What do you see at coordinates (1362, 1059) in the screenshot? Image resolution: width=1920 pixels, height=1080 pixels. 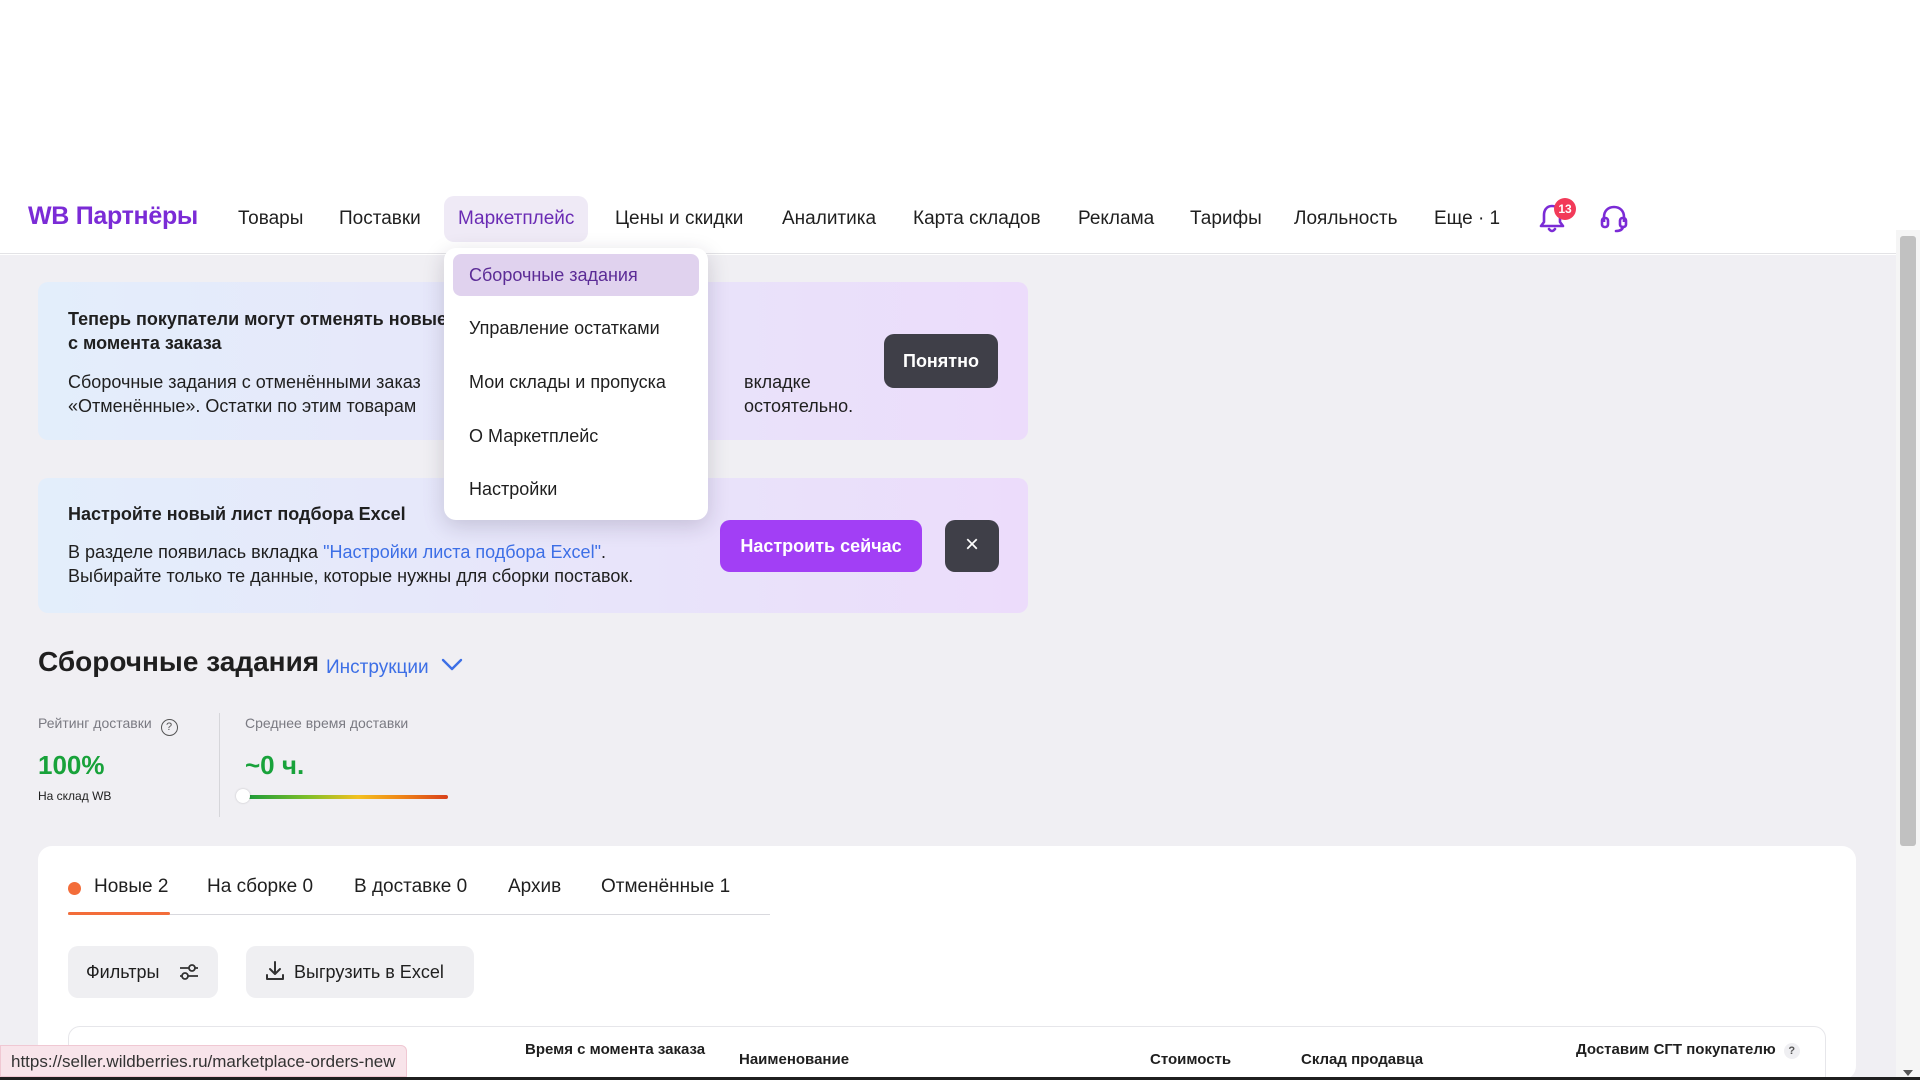 I see `column-header-seller-warehouse: Склад продавца` at bounding box center [1362, 1059].